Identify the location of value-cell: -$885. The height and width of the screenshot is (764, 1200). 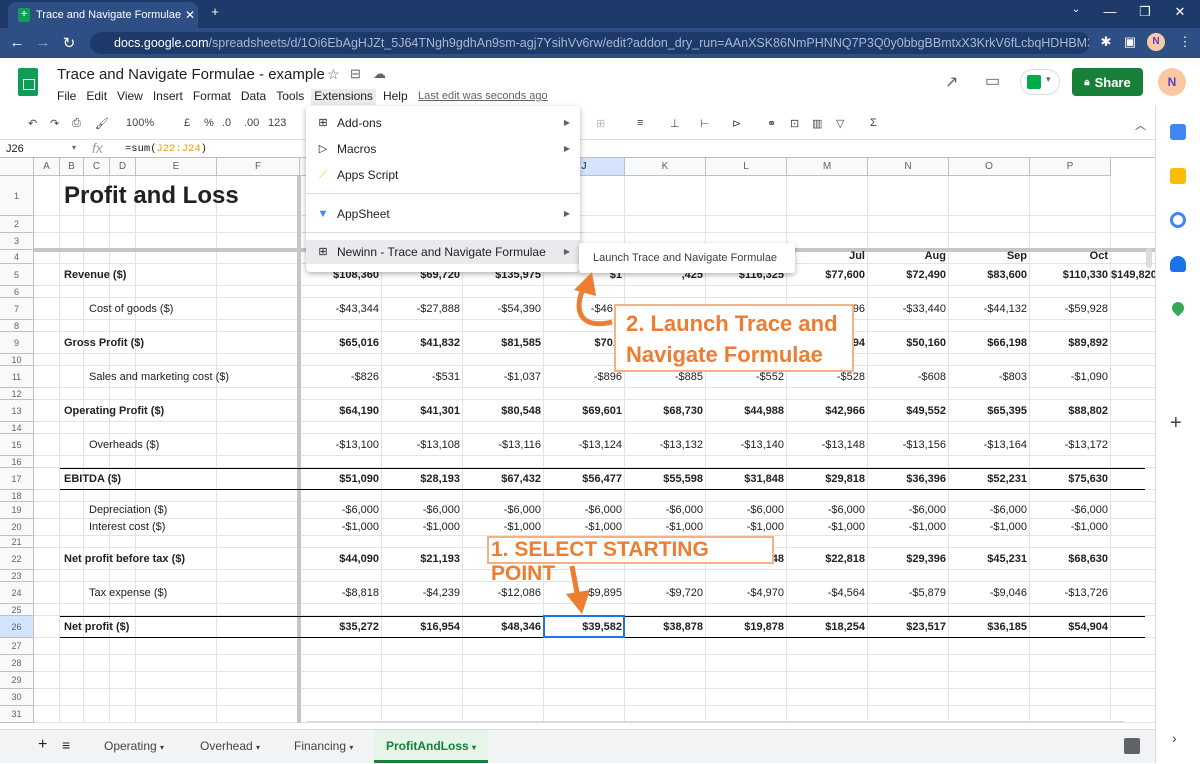
(664, 377).